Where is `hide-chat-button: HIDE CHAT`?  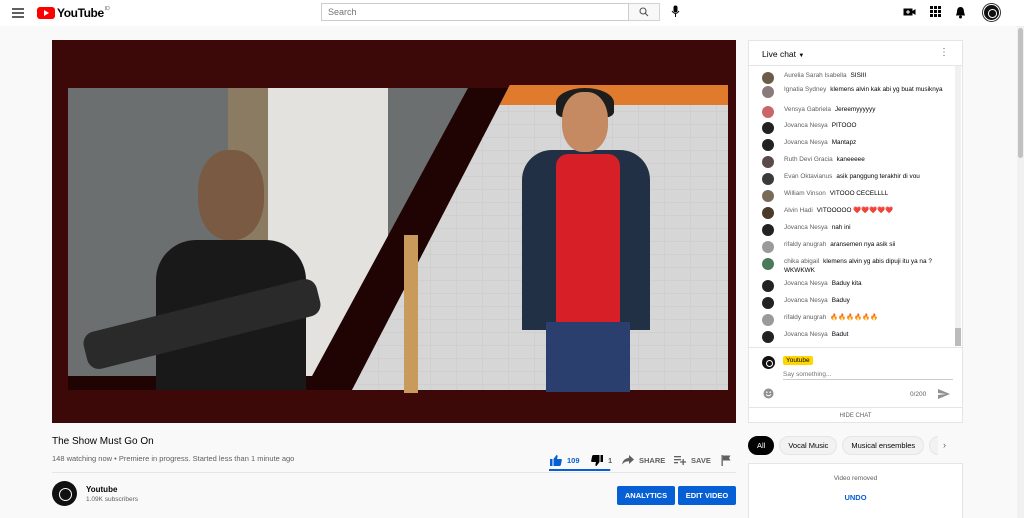 hide-chat-button: HIDE CHAT is located at coordinates (855, 415).